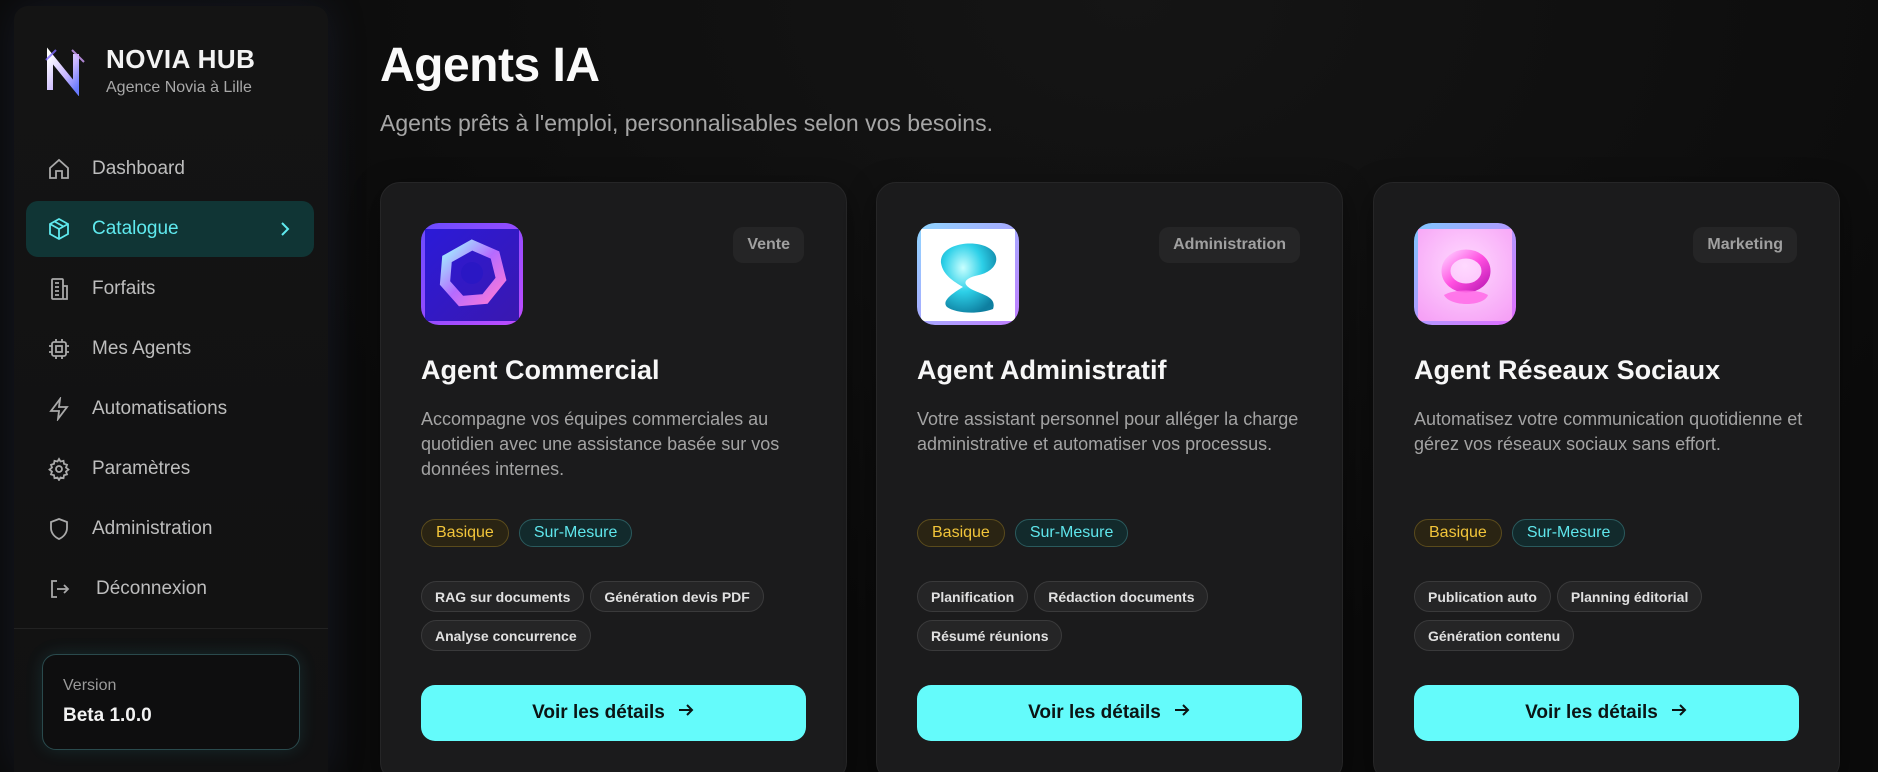 This screenshot has height=772, width=1878. What do you see at coordinates (160, 408) in the screenshot?
I see `sidebar-item-label: Automatisations` at bounding box center [160, 408].